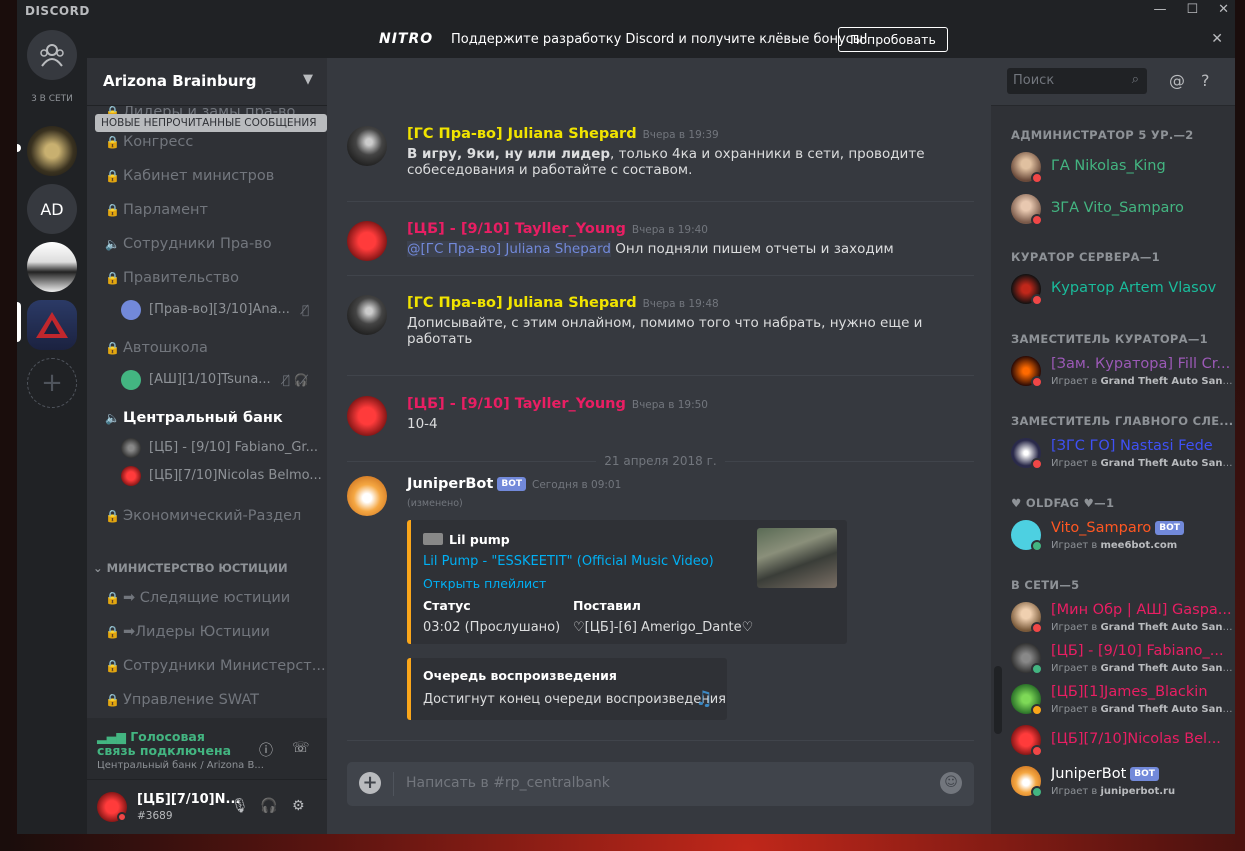 This screenshot has height=851, width=1245. I want to click on server-brainburg-icon, so click(52, 325).